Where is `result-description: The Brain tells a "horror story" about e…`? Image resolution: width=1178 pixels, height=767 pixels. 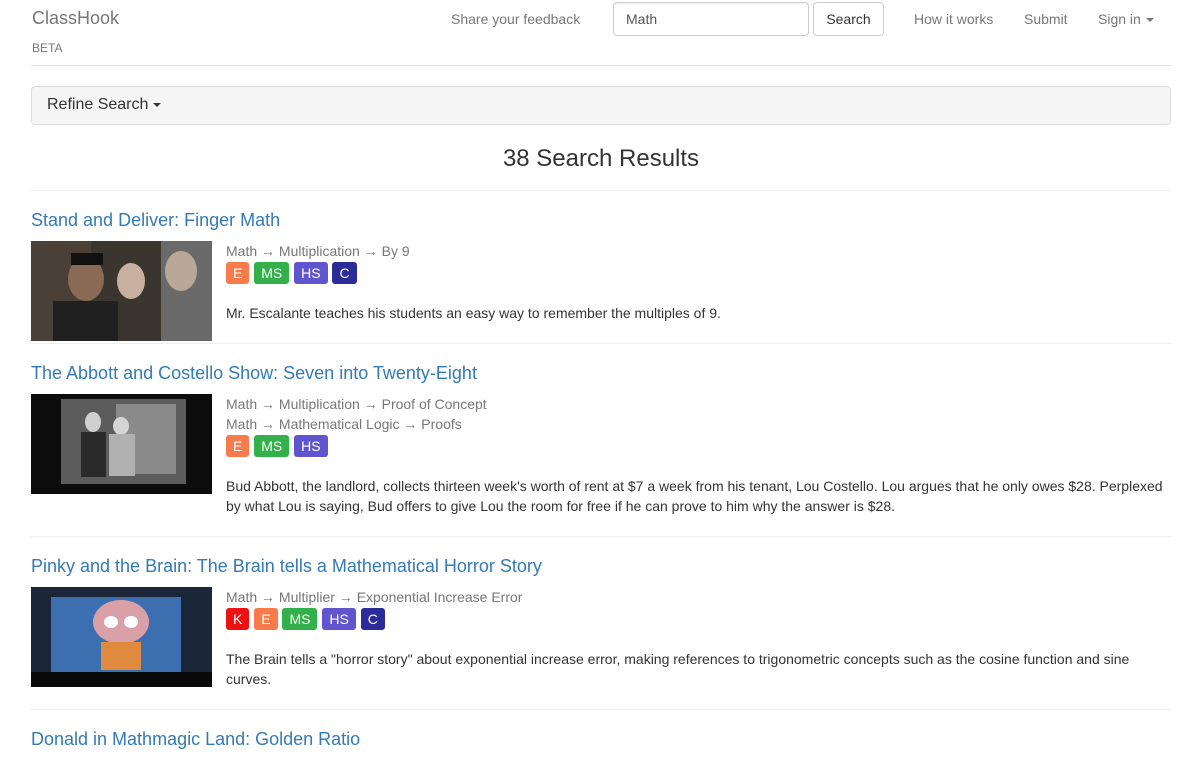
result-description: The Brain tells a "horror story" about e… is located at coordinates (678, 669).